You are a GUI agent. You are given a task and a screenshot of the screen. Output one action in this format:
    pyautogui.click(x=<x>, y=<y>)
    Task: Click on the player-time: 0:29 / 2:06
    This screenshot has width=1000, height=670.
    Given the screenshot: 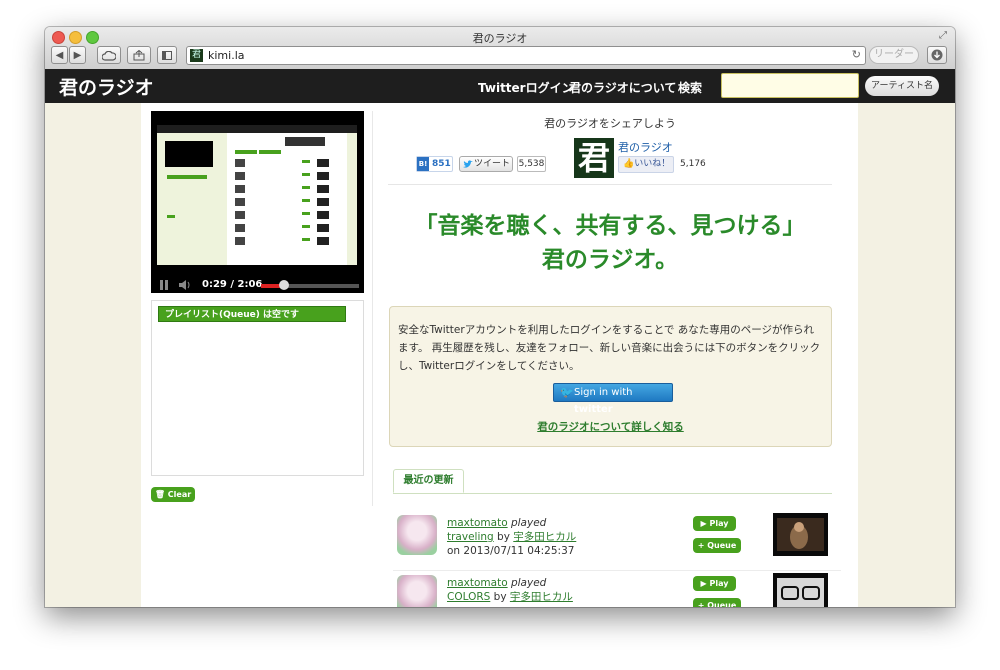 What is the action you would take?
    pyautogui.click(x=232, y=284)
    